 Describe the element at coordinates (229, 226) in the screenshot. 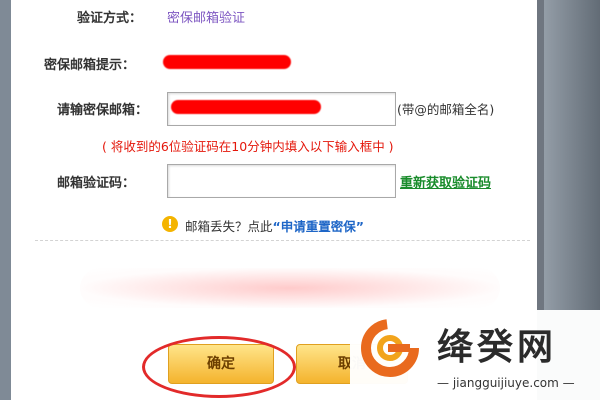

I see `lost-email-prefix: 邮箱丢失？点此` at that location.